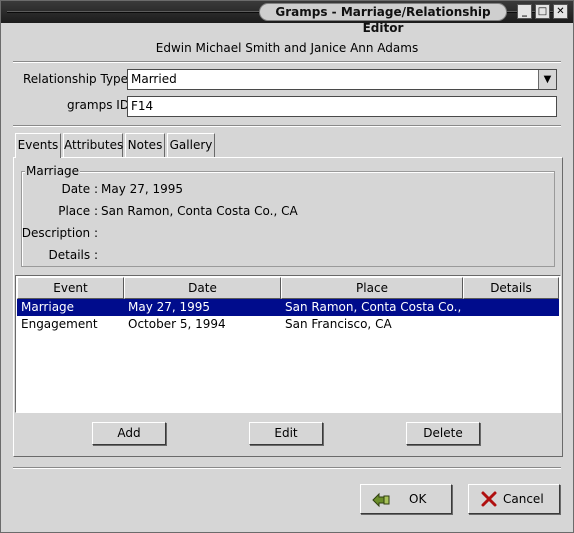  I want to click on row-date-cell: October 5, 1994, so click(177, 324).